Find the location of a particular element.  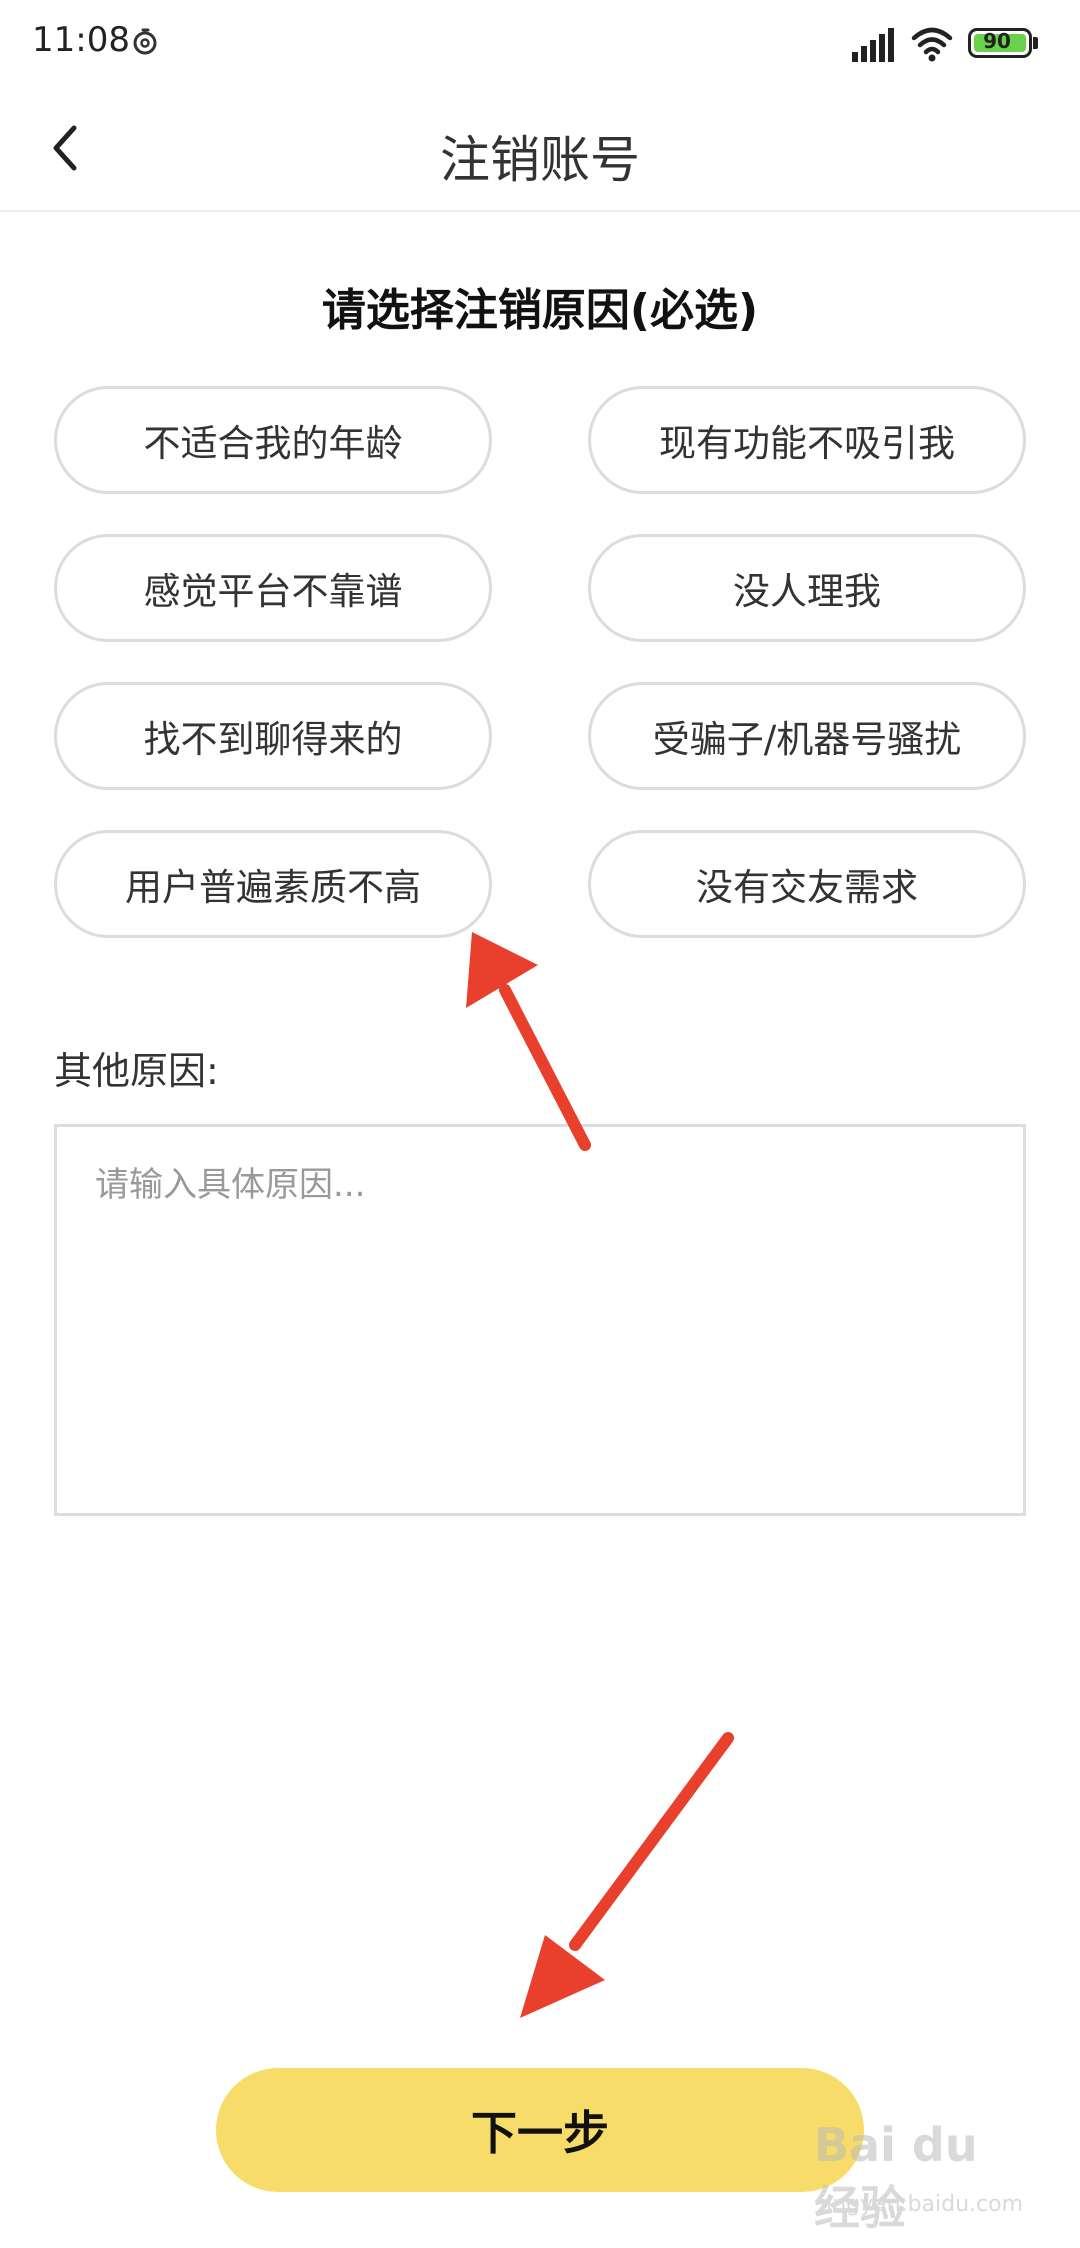

status-time: 11:08 is located at coordinates (81, 40).